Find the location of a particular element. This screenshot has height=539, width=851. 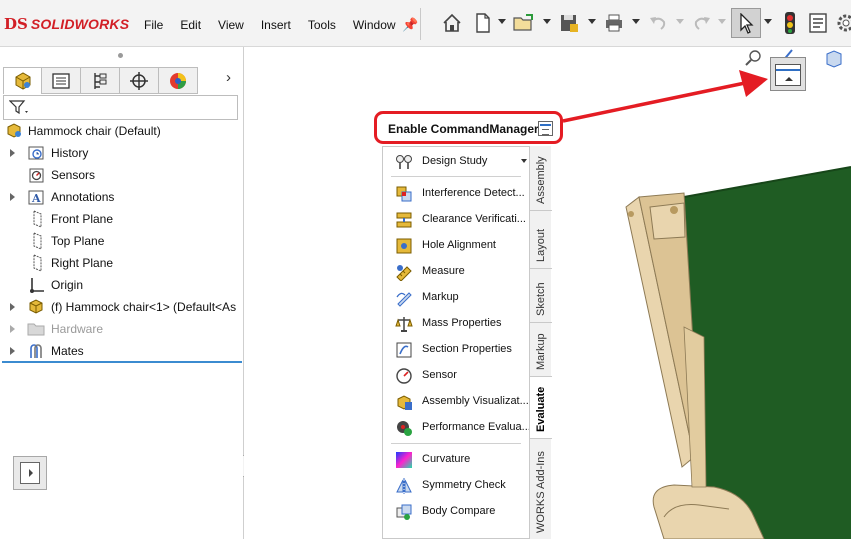

design-study-icon is located at coordinates (404, 162).